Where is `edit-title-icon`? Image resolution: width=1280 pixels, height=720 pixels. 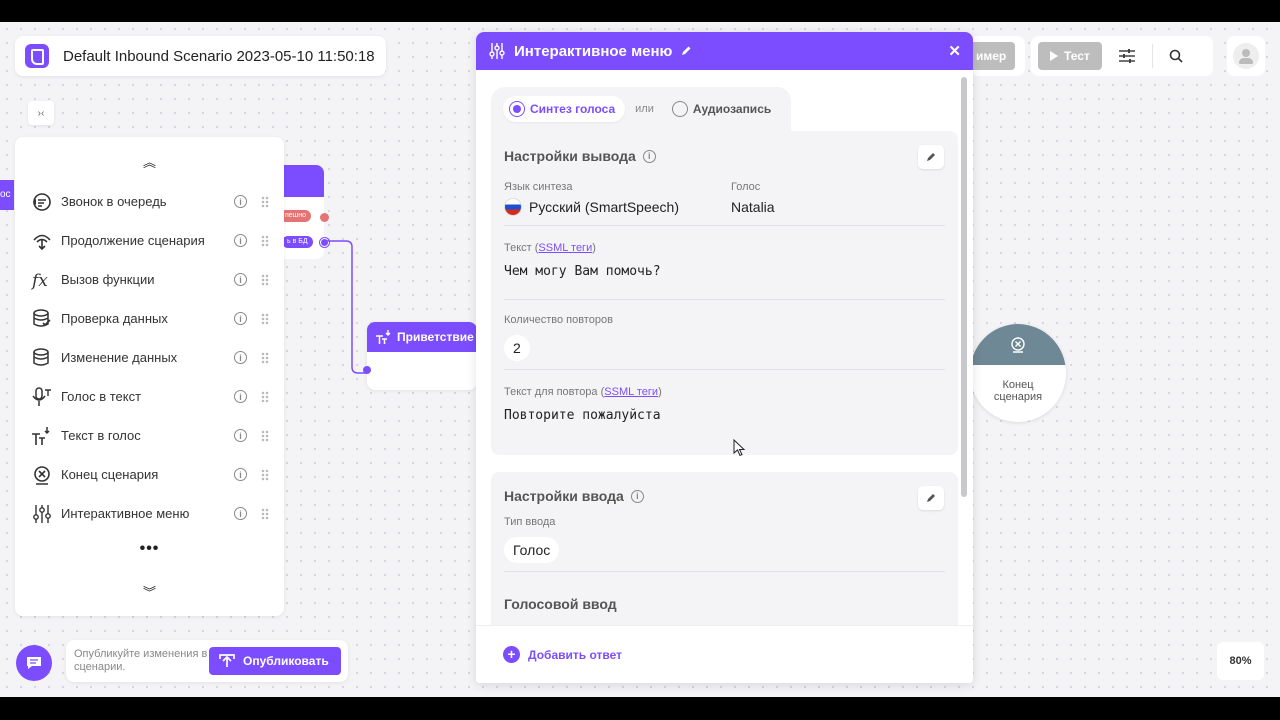
edit-title-icon is located at coordinates (686, 51).